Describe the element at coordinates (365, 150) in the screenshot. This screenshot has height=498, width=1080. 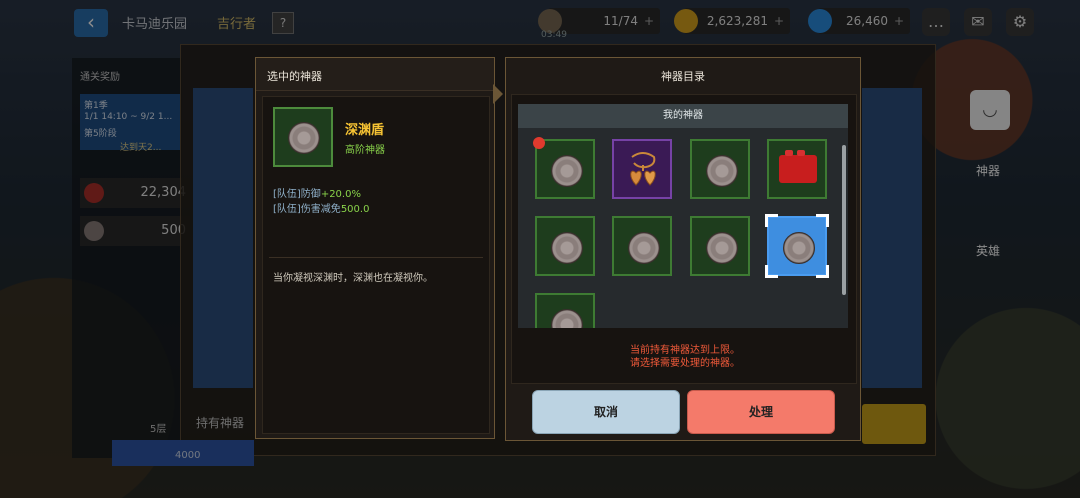
I see `artifact-grade: 高阶神器` at that location.